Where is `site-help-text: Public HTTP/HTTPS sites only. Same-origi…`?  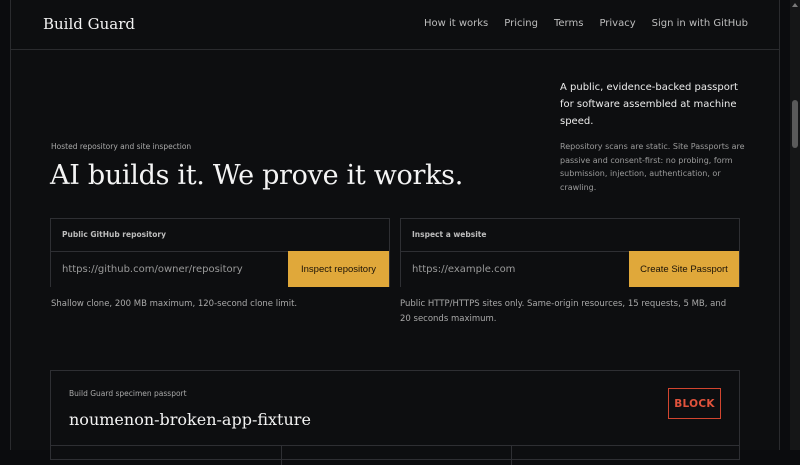
site-help-text: Public HTTP/HTTPS sites only. Same-origi… is located at coordinates (563, 311).